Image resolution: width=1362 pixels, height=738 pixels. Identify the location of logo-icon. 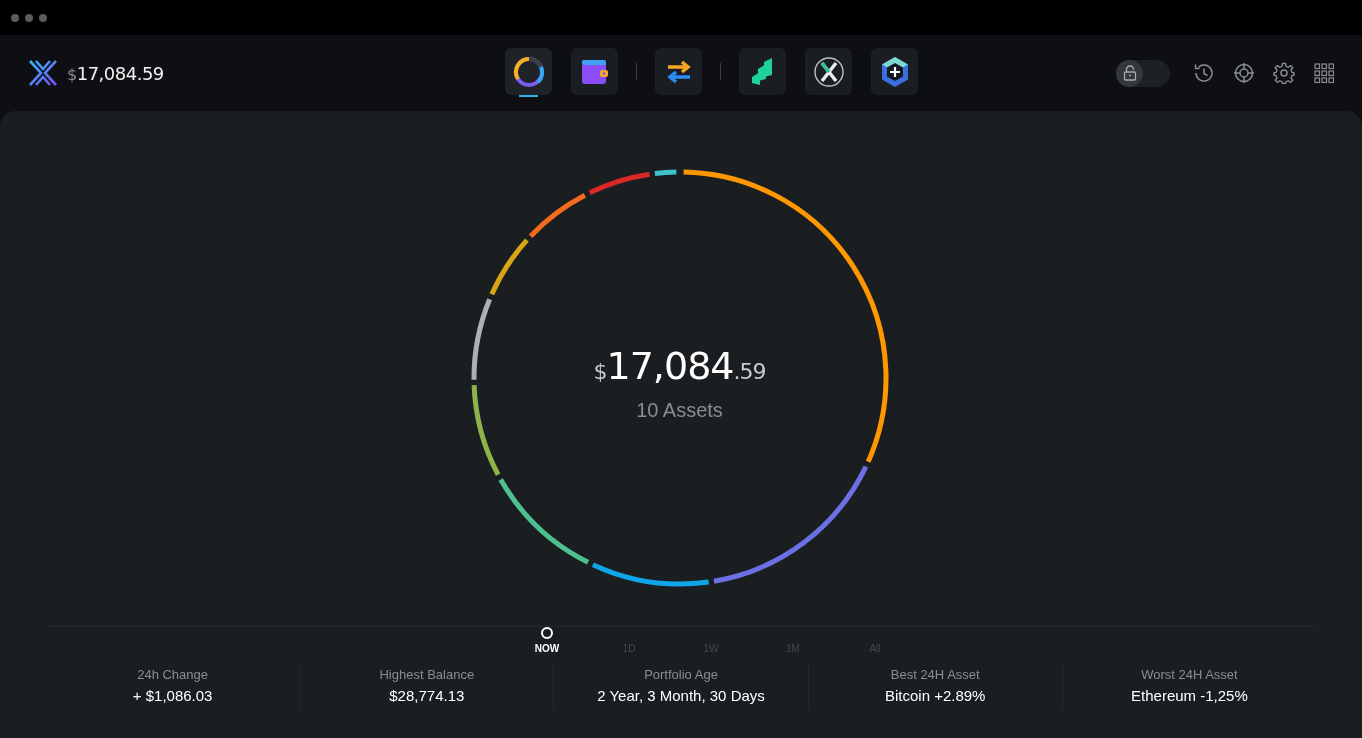
(43, 73).